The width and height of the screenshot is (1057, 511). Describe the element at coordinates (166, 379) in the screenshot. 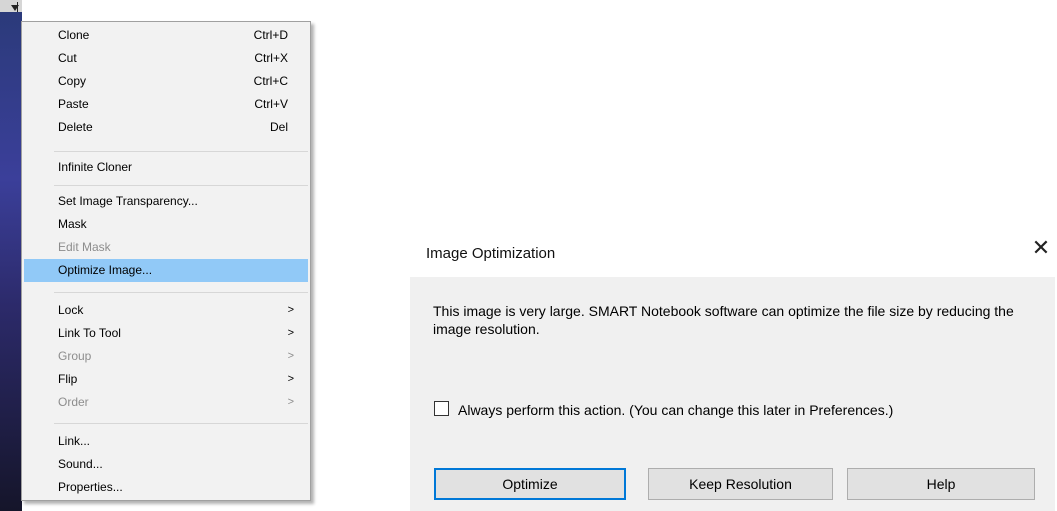

I see `menu-item-flip: Flip >` at that location.